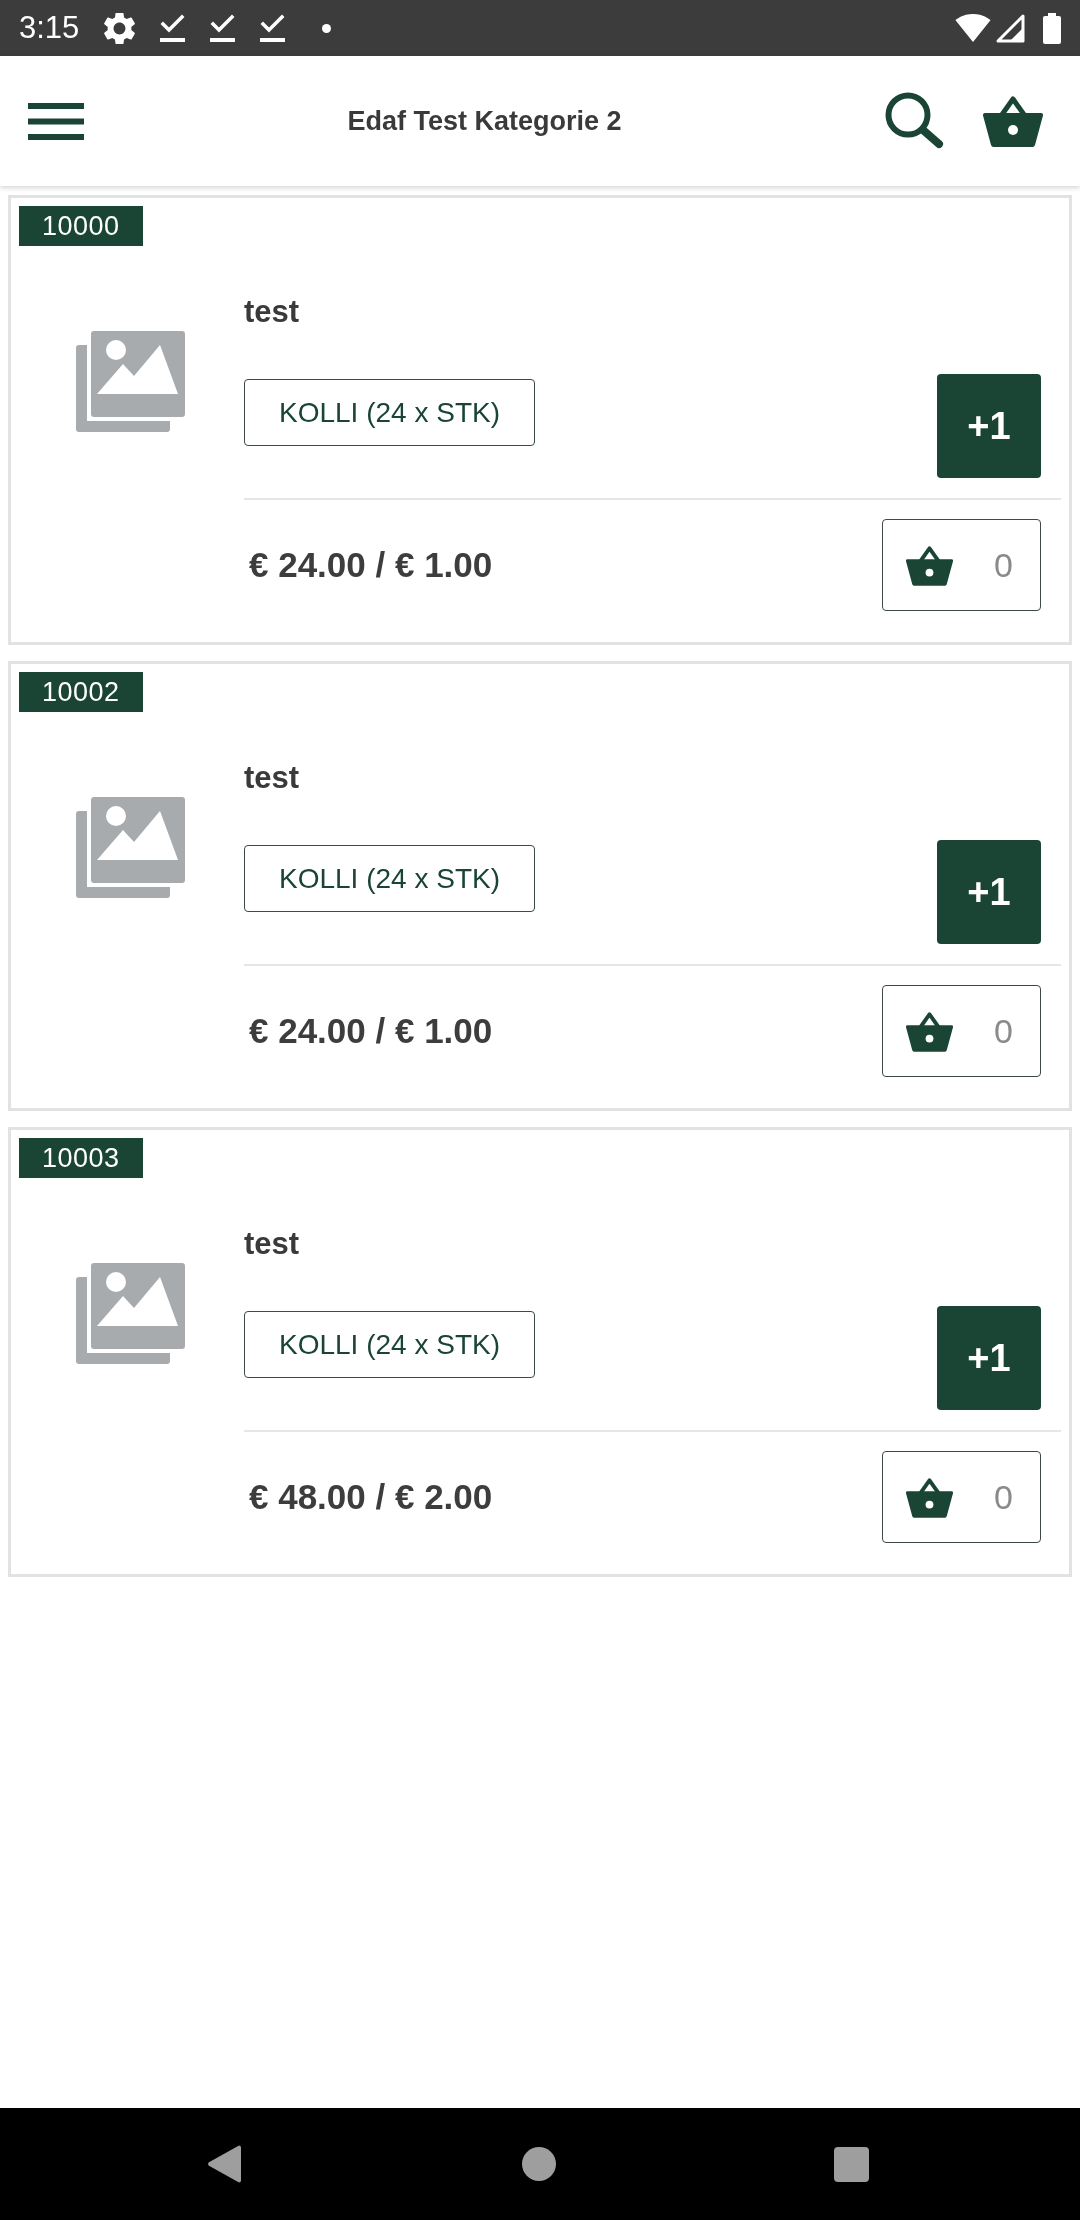 The image size is (1080, 2220). I want to click on status-time: 3:15, so click(49, 28).